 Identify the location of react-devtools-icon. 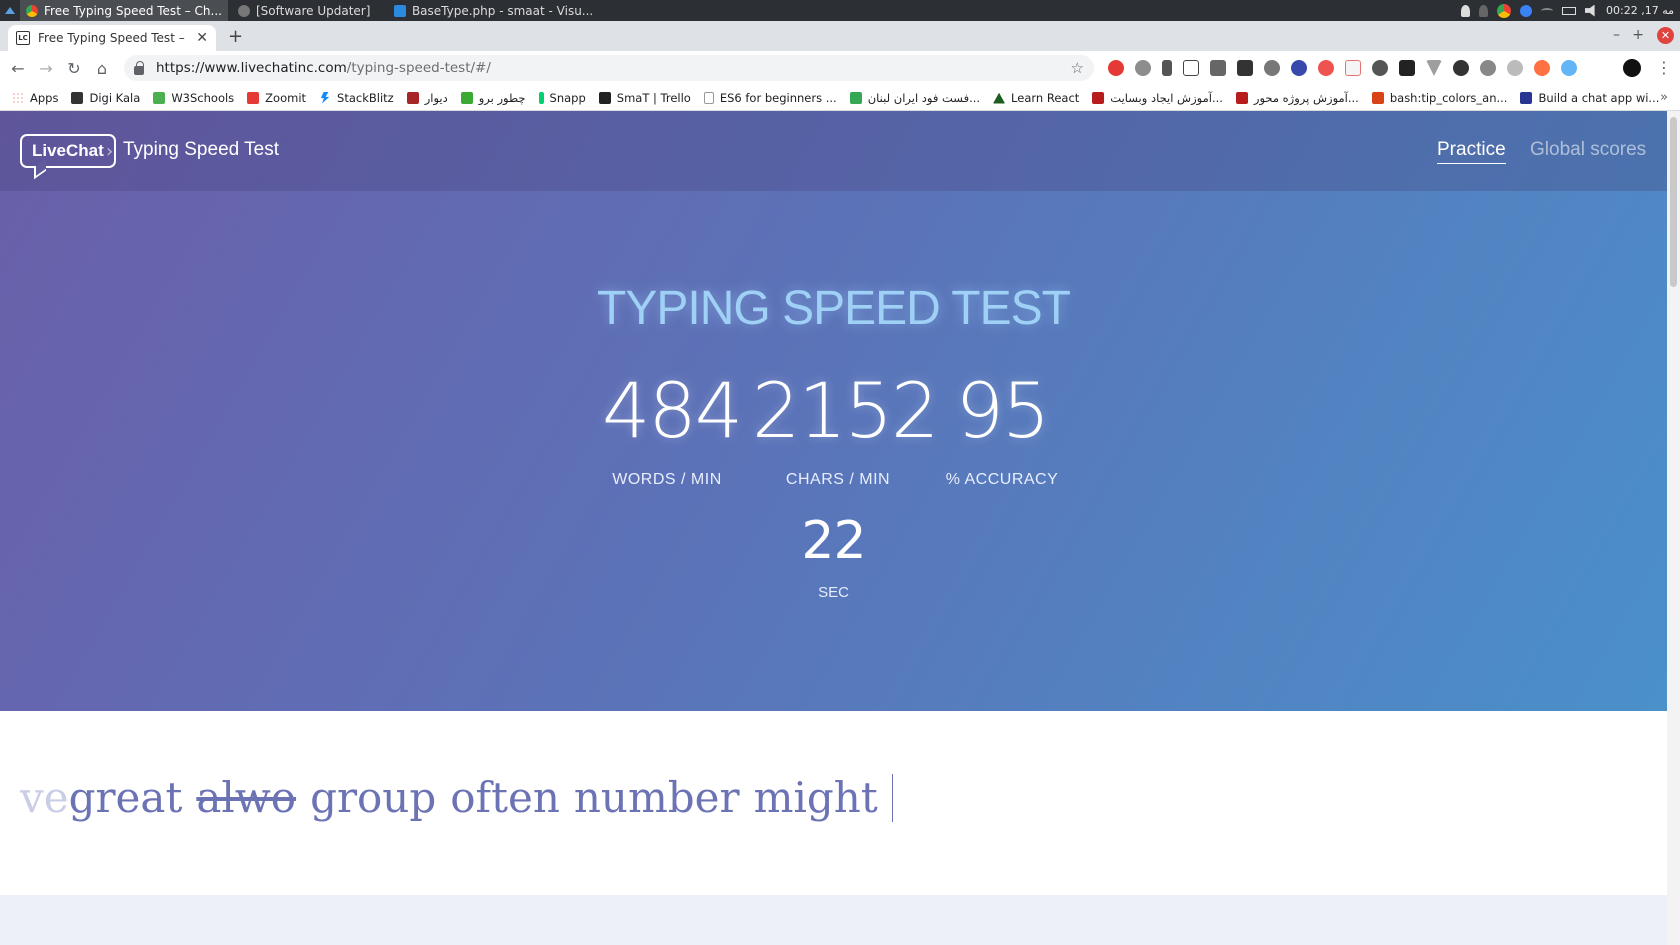
(1569, 68).